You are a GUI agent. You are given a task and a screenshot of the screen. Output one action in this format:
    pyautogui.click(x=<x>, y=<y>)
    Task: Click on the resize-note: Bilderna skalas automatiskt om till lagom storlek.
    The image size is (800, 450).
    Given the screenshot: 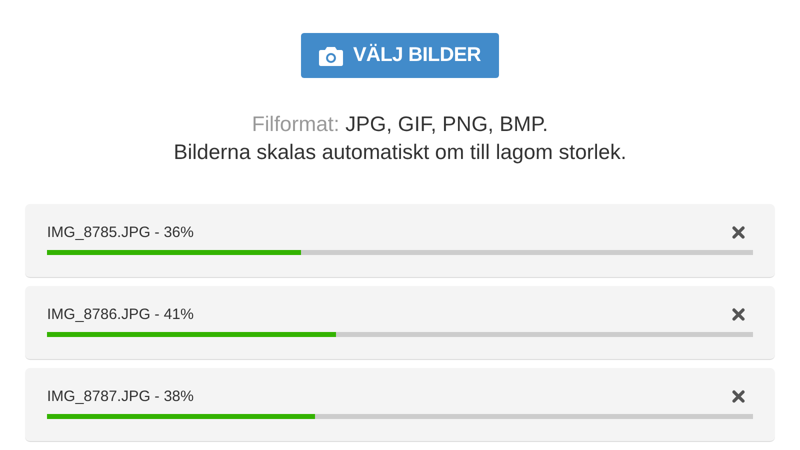 What is the action you would take?
    pyautogui.click(x=400, y=153)
    